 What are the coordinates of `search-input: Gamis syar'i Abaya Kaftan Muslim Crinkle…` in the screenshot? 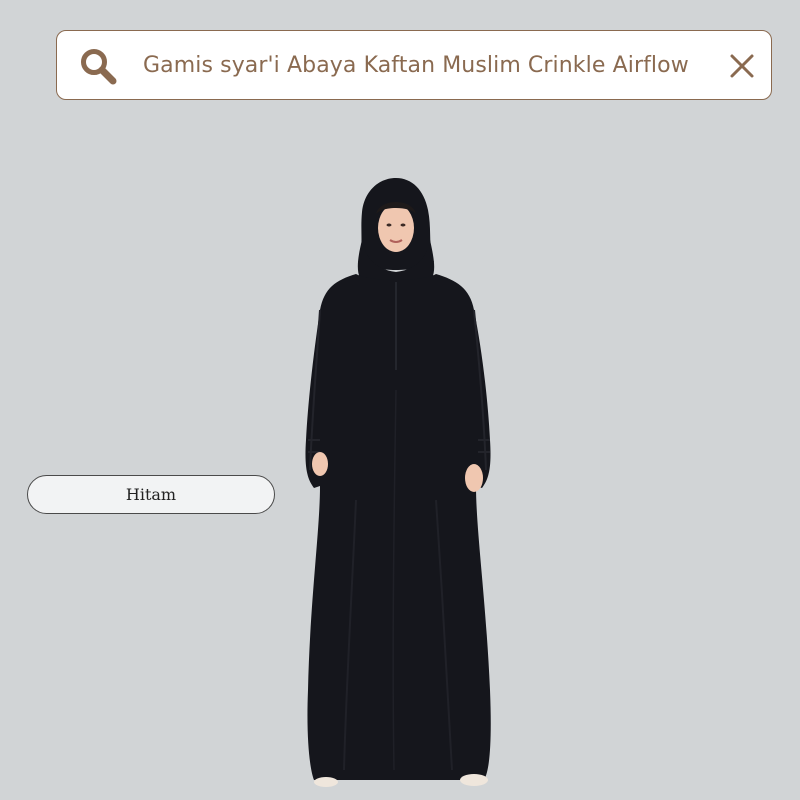 It's located at (416, 66).